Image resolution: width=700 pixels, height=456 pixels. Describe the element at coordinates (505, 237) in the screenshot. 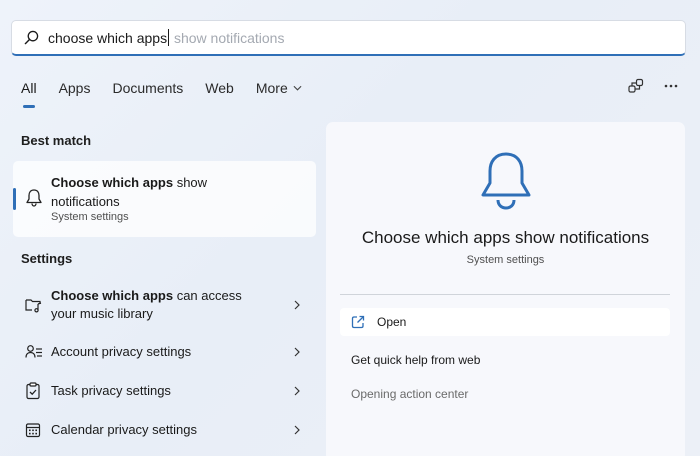

I see `detail-title: Choose which apps show notifications` at that location.